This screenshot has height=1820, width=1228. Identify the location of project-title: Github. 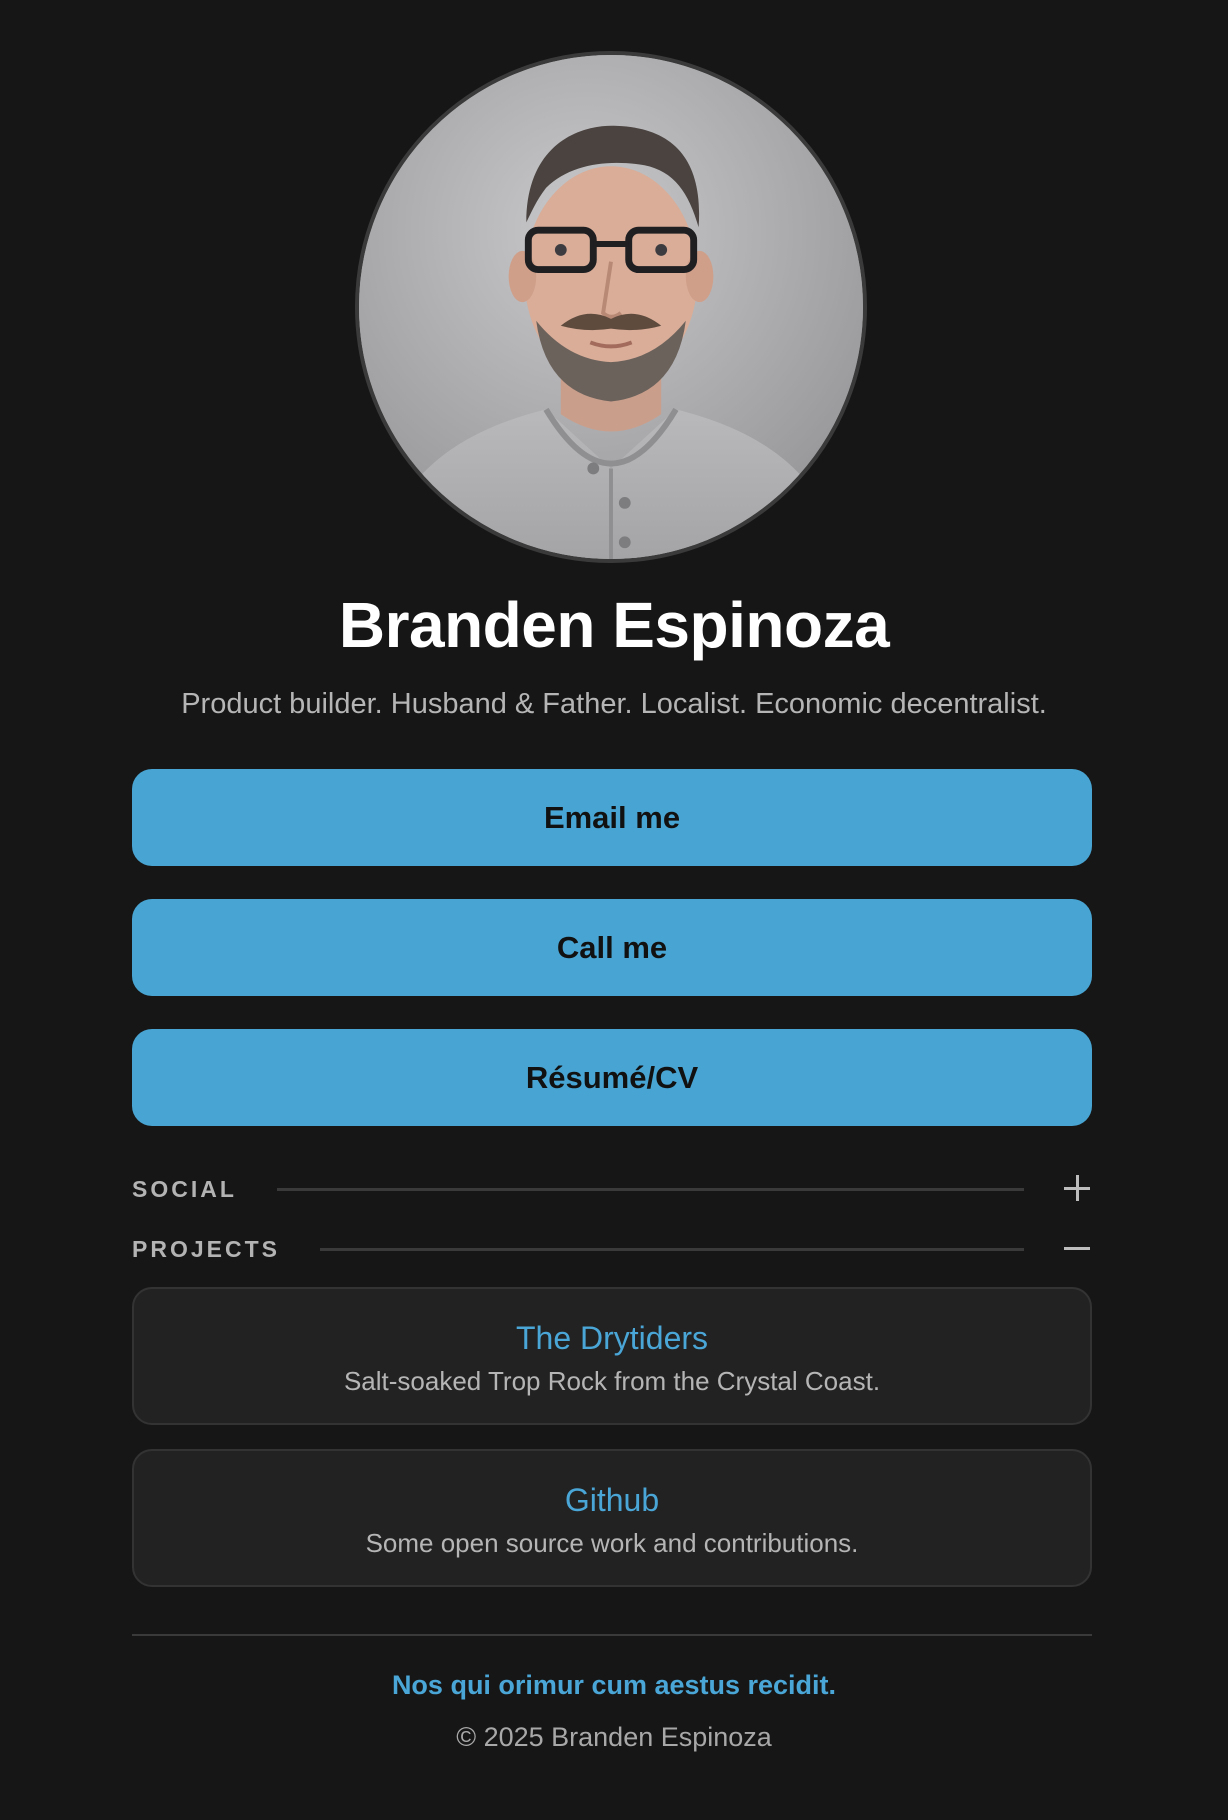
(612, 1500).